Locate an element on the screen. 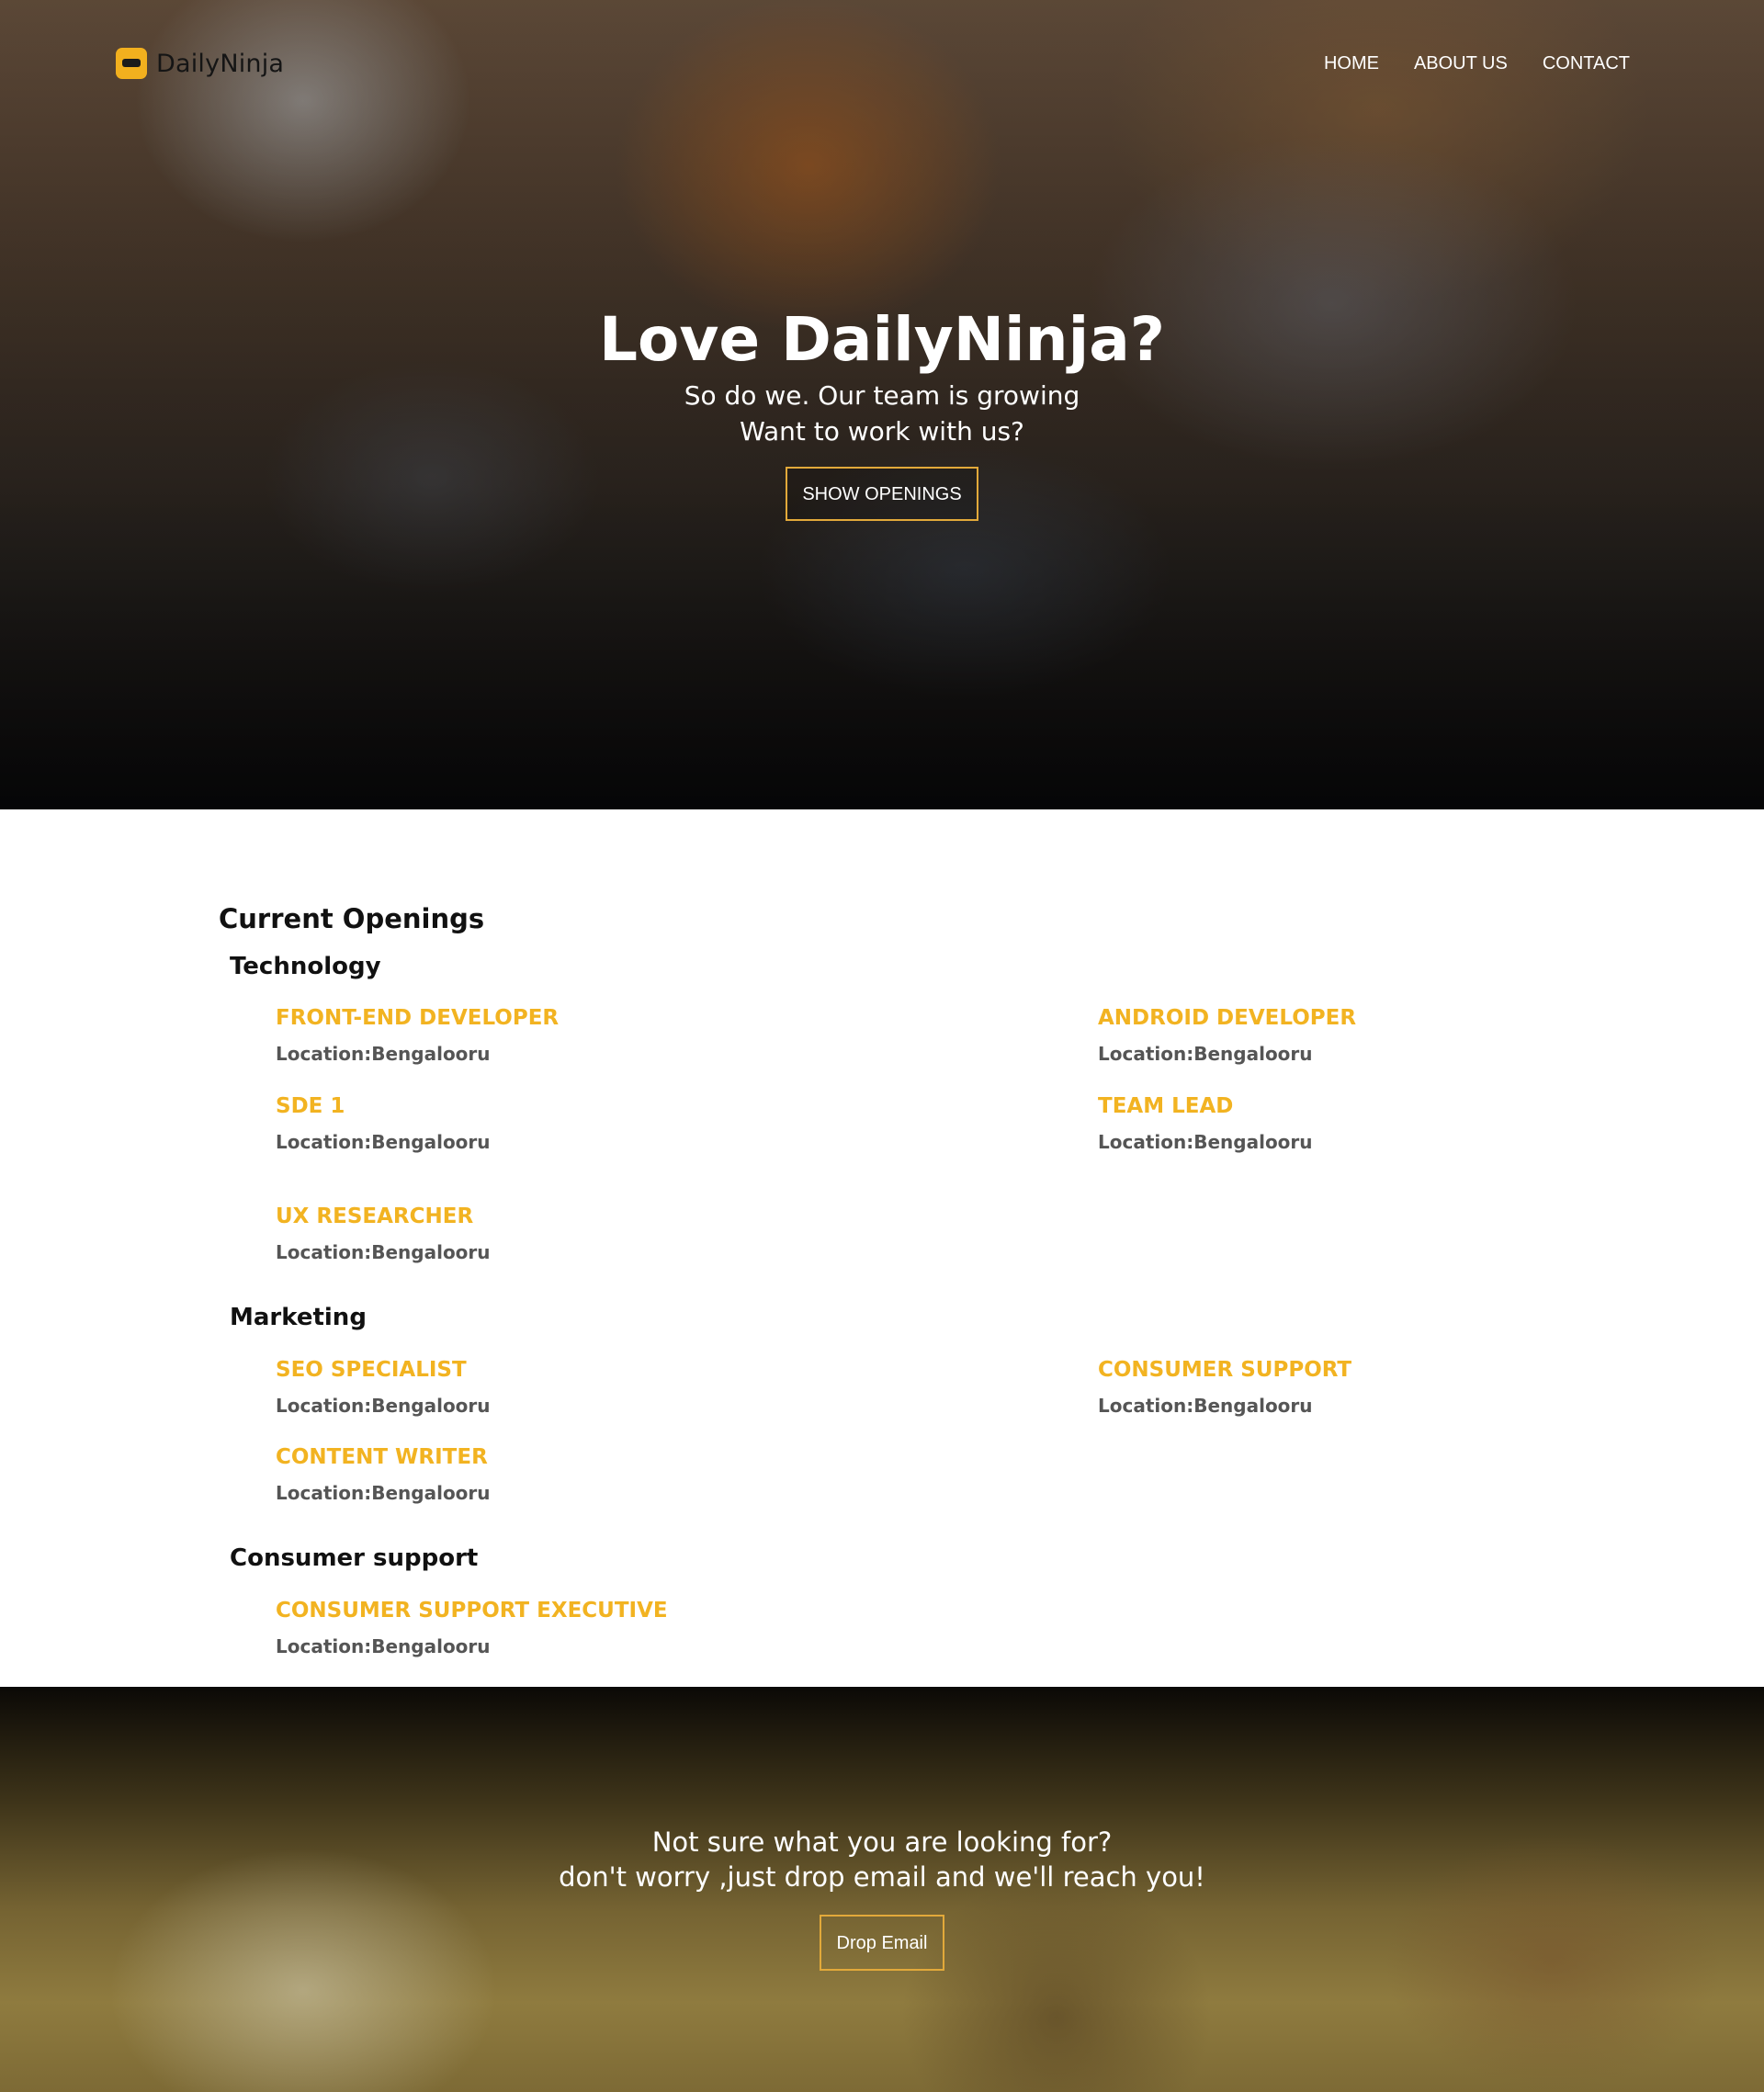 The height and width of the screenshot is (2092, 1764). show-openings-button: SHOW OPENINGS is located at coordinates (882, 494).